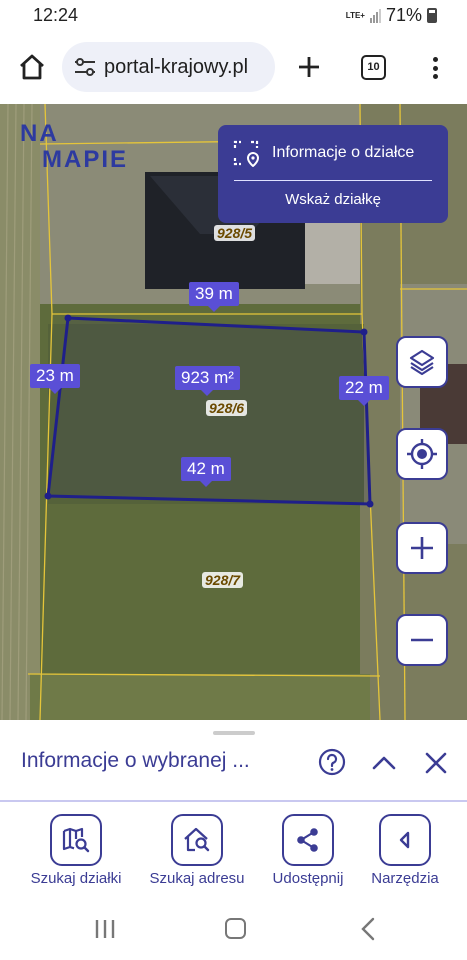  What do you see at coordinates (435, 68) in the screenshot?
I see `browser-menu-icon` at bounding box center [435, 68].